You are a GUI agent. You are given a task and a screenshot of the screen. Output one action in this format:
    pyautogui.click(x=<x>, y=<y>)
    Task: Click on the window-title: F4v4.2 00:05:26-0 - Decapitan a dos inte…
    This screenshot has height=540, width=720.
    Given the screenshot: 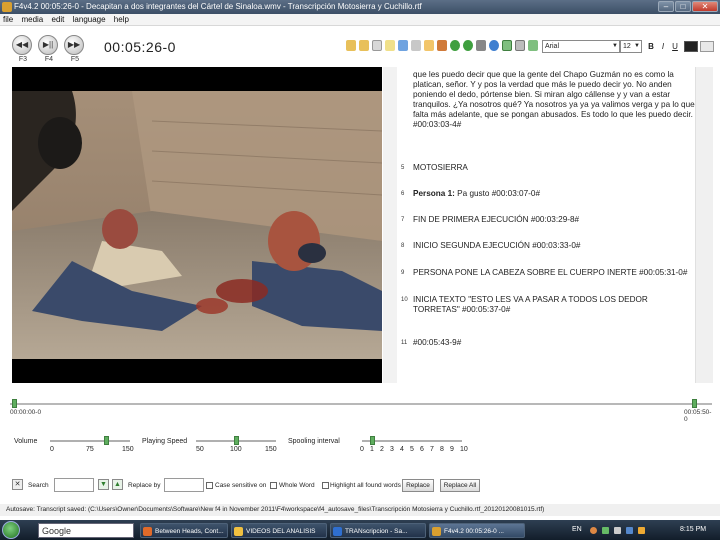 What is the action you would take?
    pyautogui.click(x=218, y=6)
    